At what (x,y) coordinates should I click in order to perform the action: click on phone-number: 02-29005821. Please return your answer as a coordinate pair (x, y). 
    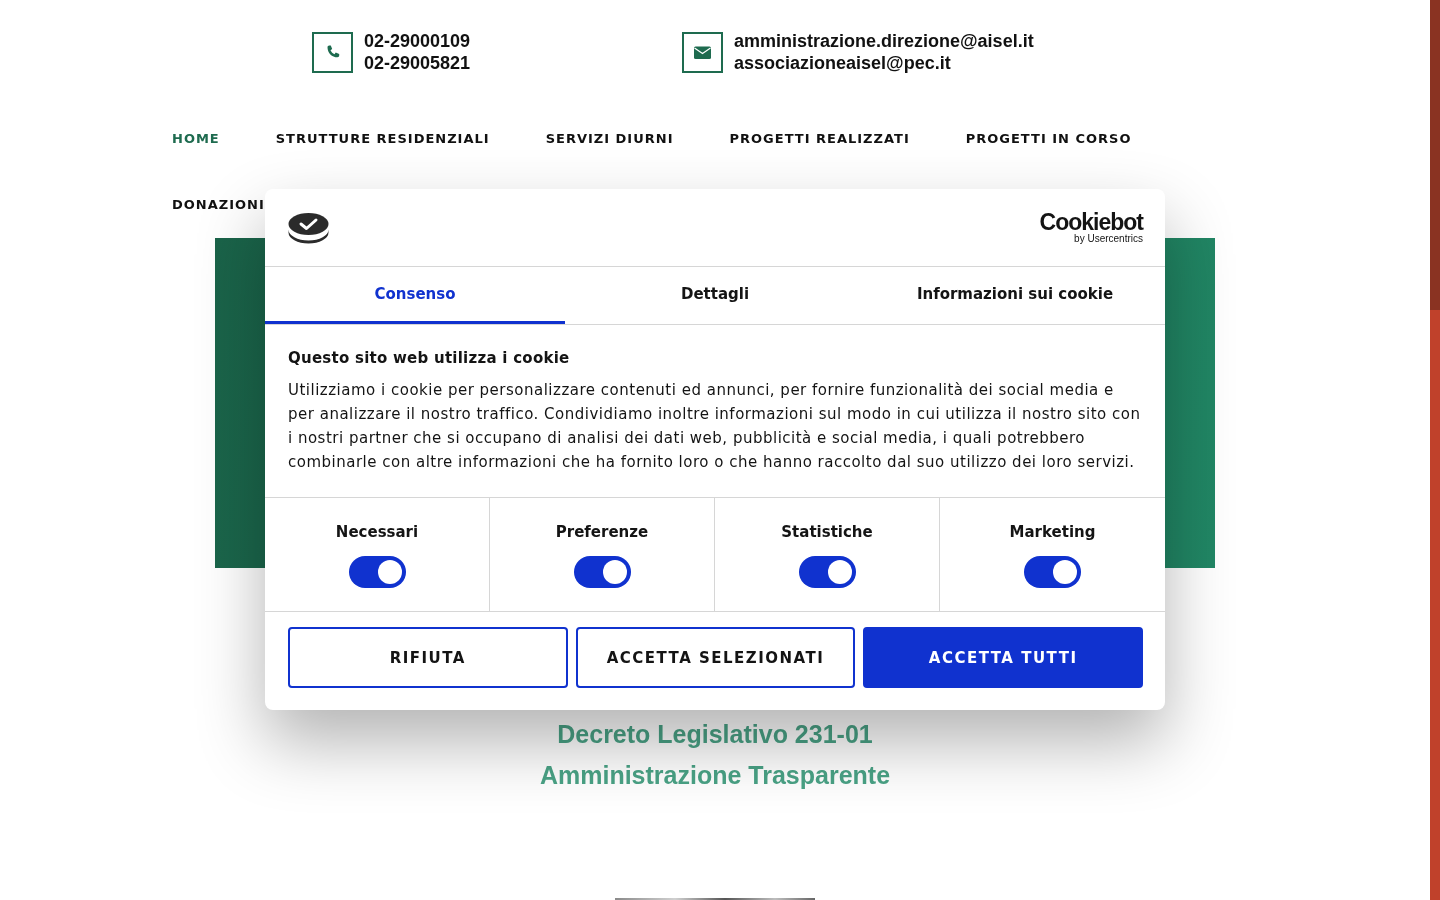
    Looking at the image, I should click on (417, 63).